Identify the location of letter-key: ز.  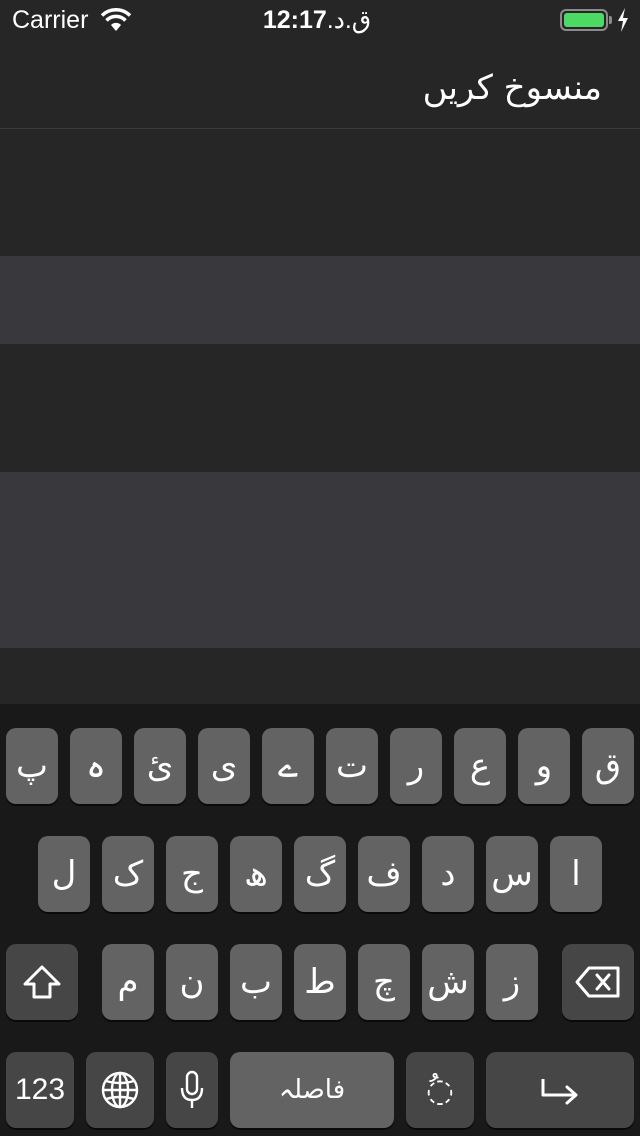
(512, 982).